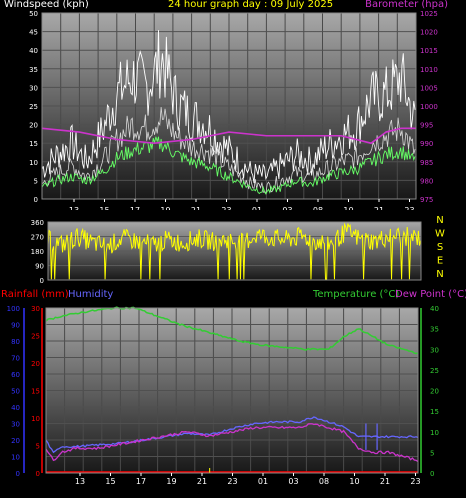 The height and width of the screenshot is (498, 466). I want to click on temperature-tick-label: 20, so click(434, 392).